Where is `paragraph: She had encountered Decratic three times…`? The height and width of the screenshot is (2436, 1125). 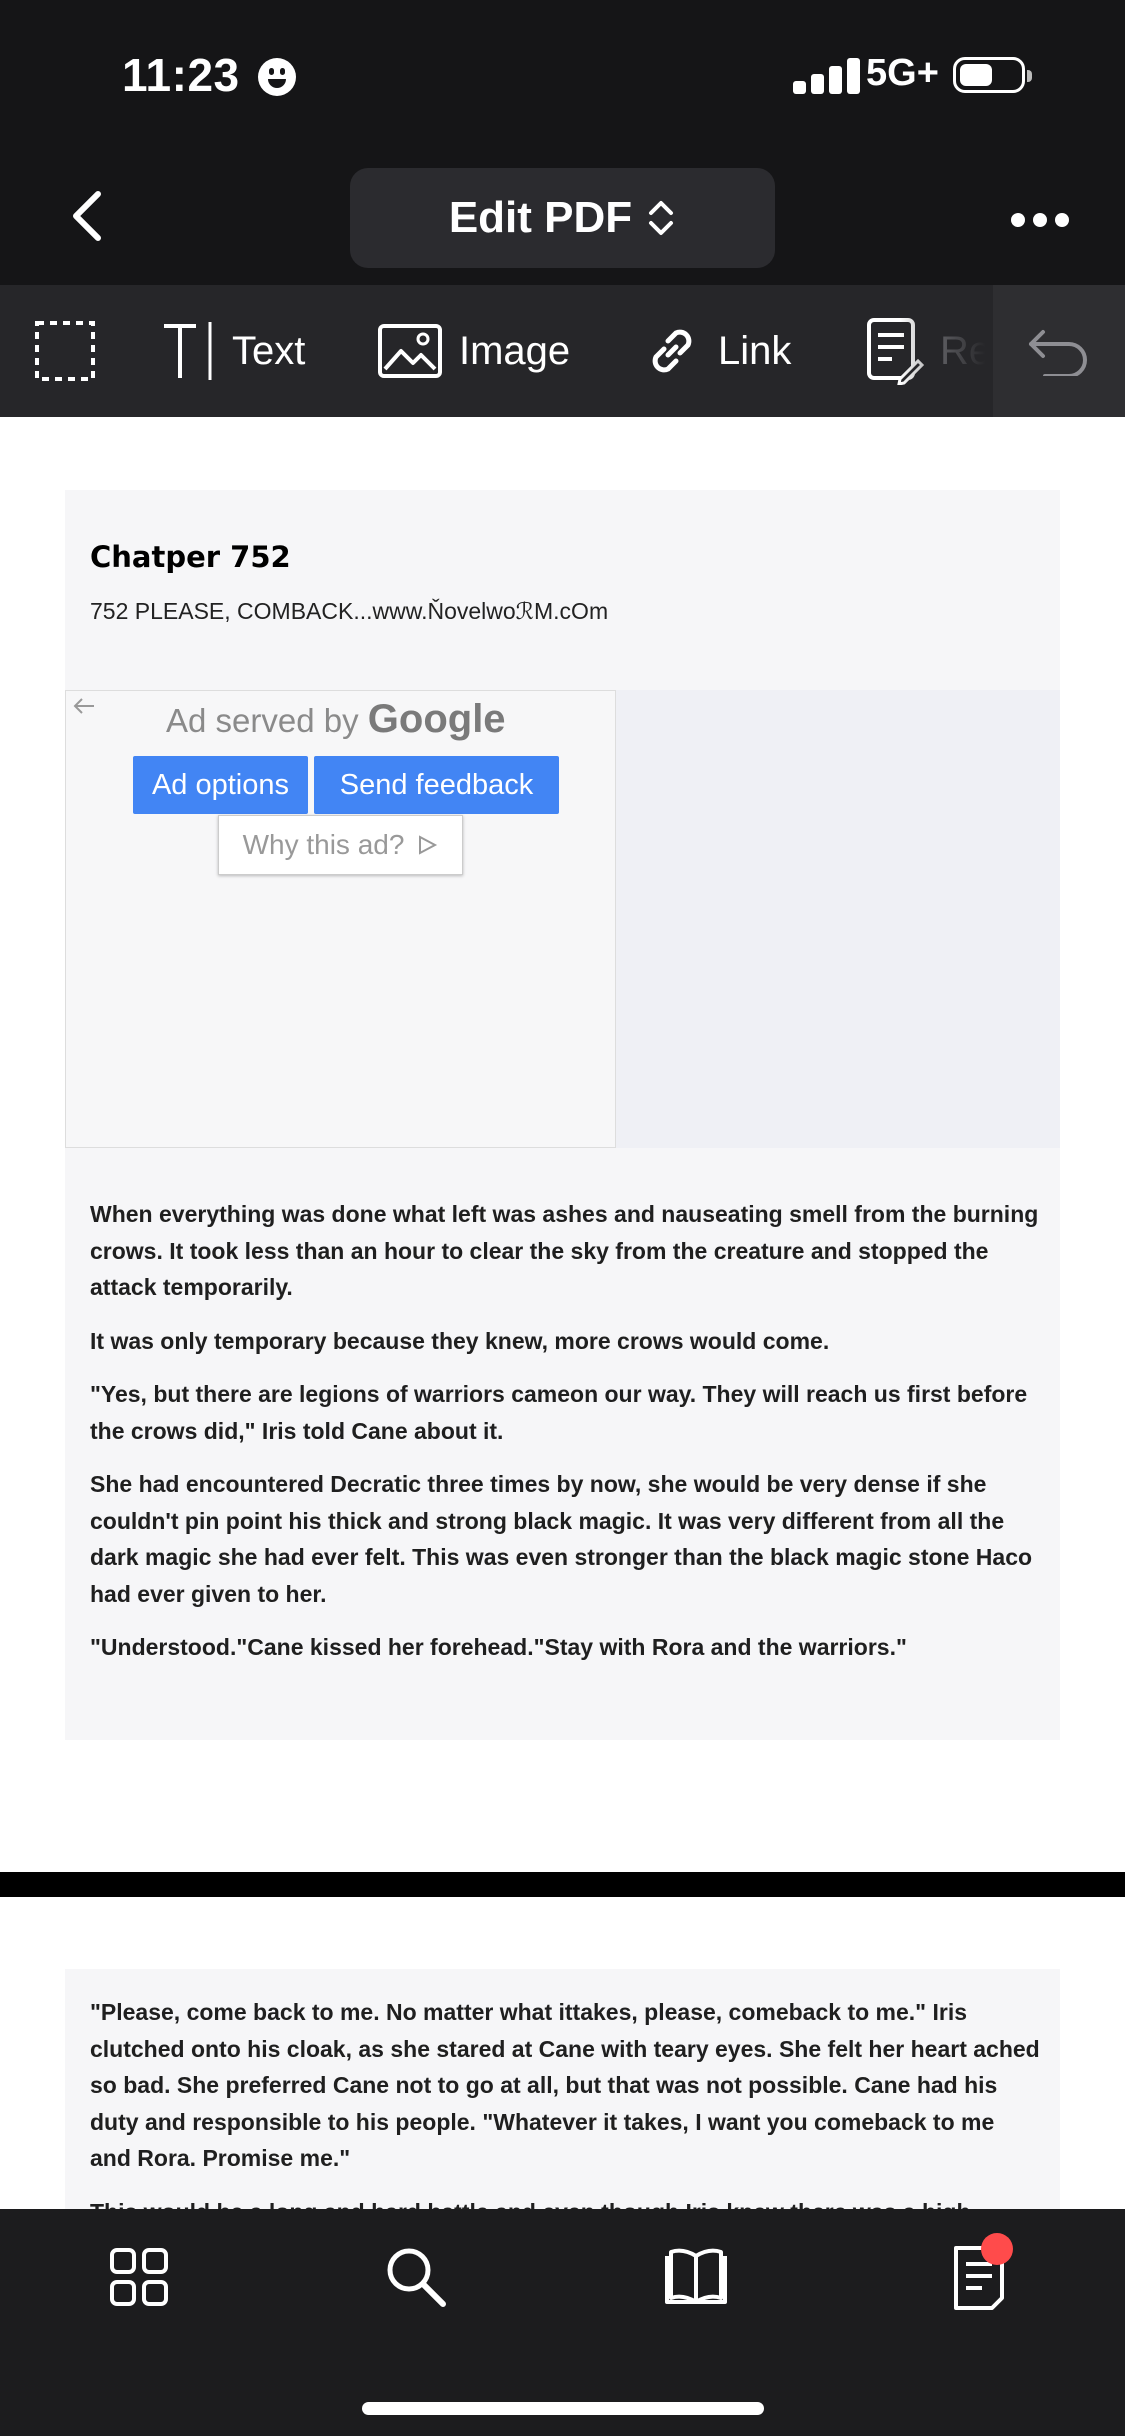
paragraph: She had encountered Decratic three times… is located at coordinates (565, 1539).